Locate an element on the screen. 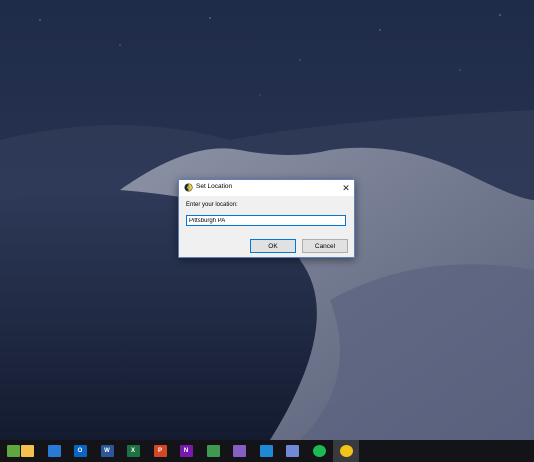 This screenshot has width=534, height=462. vscode-icon is located at coordinates (266, 451).